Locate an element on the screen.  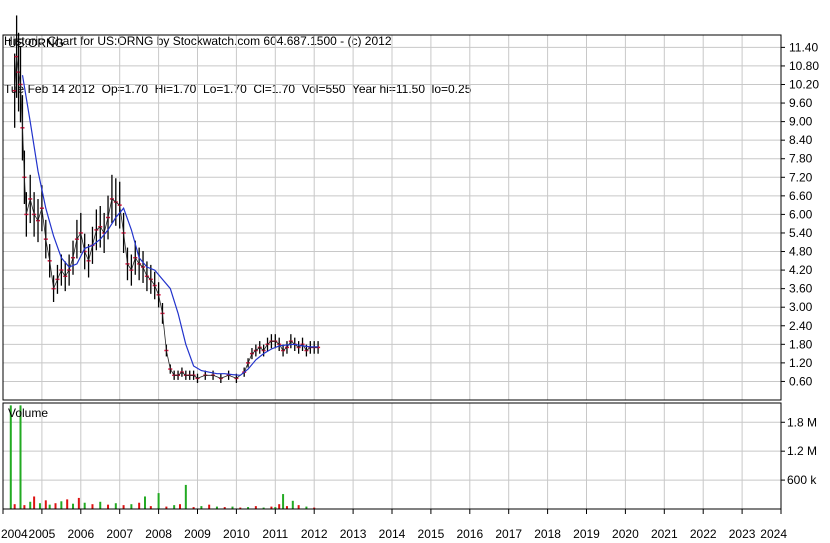
year-label: 2022 is located at coordinates (703, 534).